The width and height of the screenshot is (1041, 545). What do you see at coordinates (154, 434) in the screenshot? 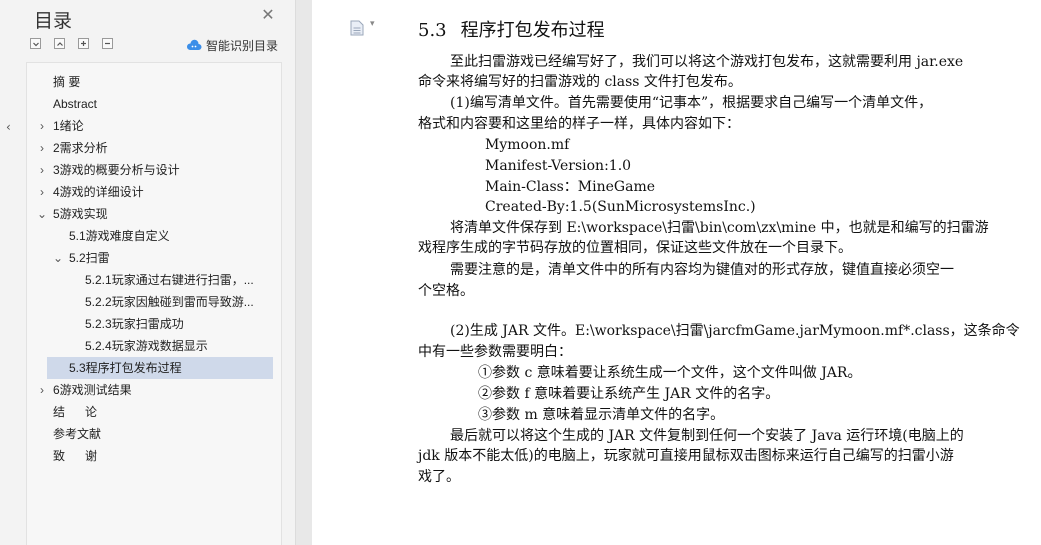
I see `toc-item: 参考文献` at bounding box center [154, 434].